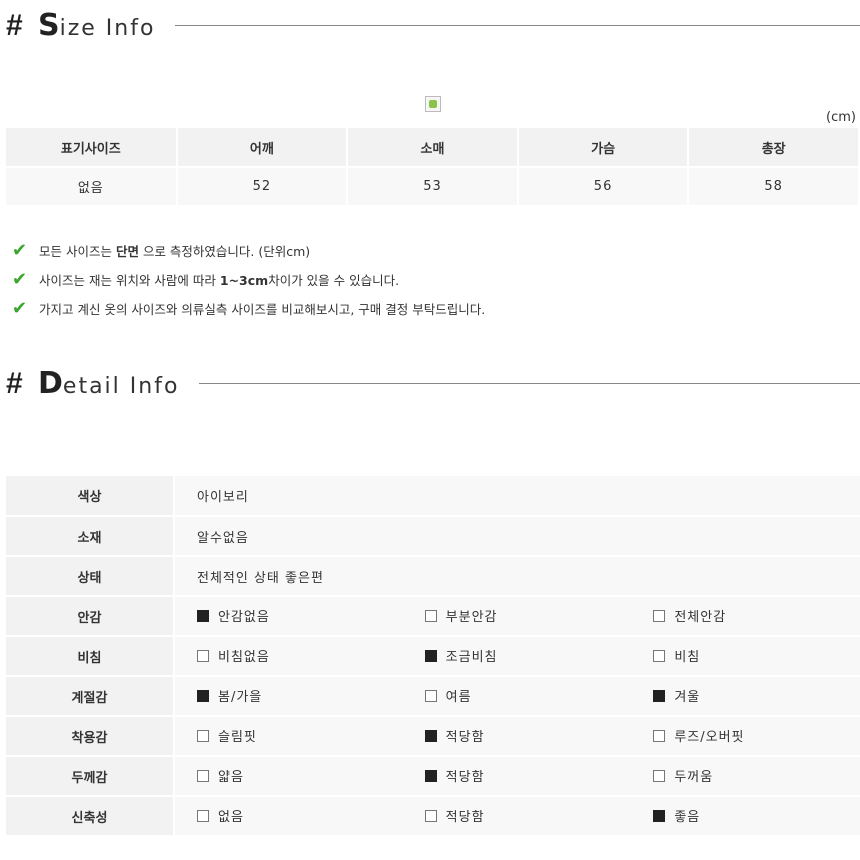 This screenshot has height=860, width=860. What do you see at coordinates (244, 618) in the screenshot?
I see `option-text: 안감없음` at bounding box center [244, 618].